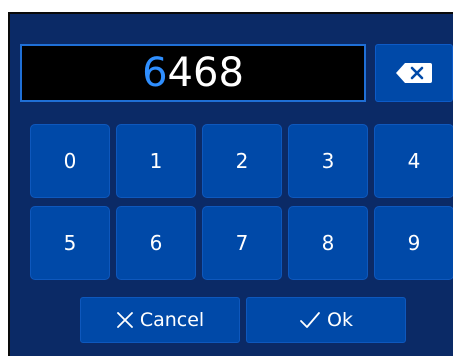 This screenshot has height=356, width=453. I want to click on key-0: 0, so click(70, 161).